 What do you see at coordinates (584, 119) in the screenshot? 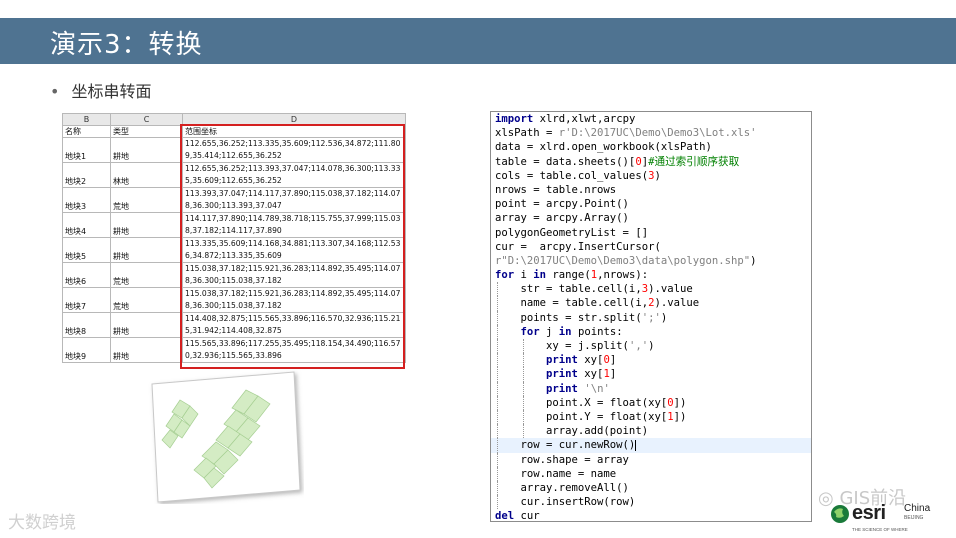
I see `code-token: xlrd,xlwt,arcpy` at bounding box center [584, 119].